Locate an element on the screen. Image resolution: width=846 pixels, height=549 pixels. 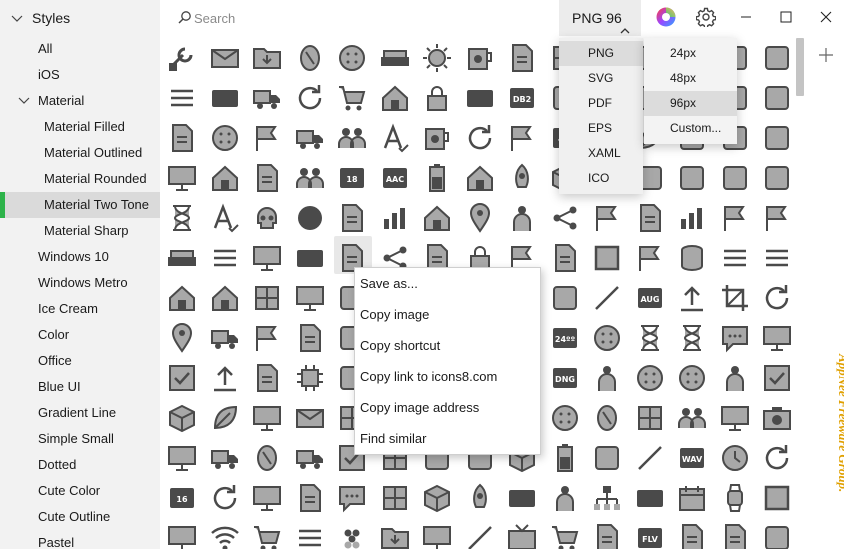
aac-icon: AAC is located at coordinates (395, 178).